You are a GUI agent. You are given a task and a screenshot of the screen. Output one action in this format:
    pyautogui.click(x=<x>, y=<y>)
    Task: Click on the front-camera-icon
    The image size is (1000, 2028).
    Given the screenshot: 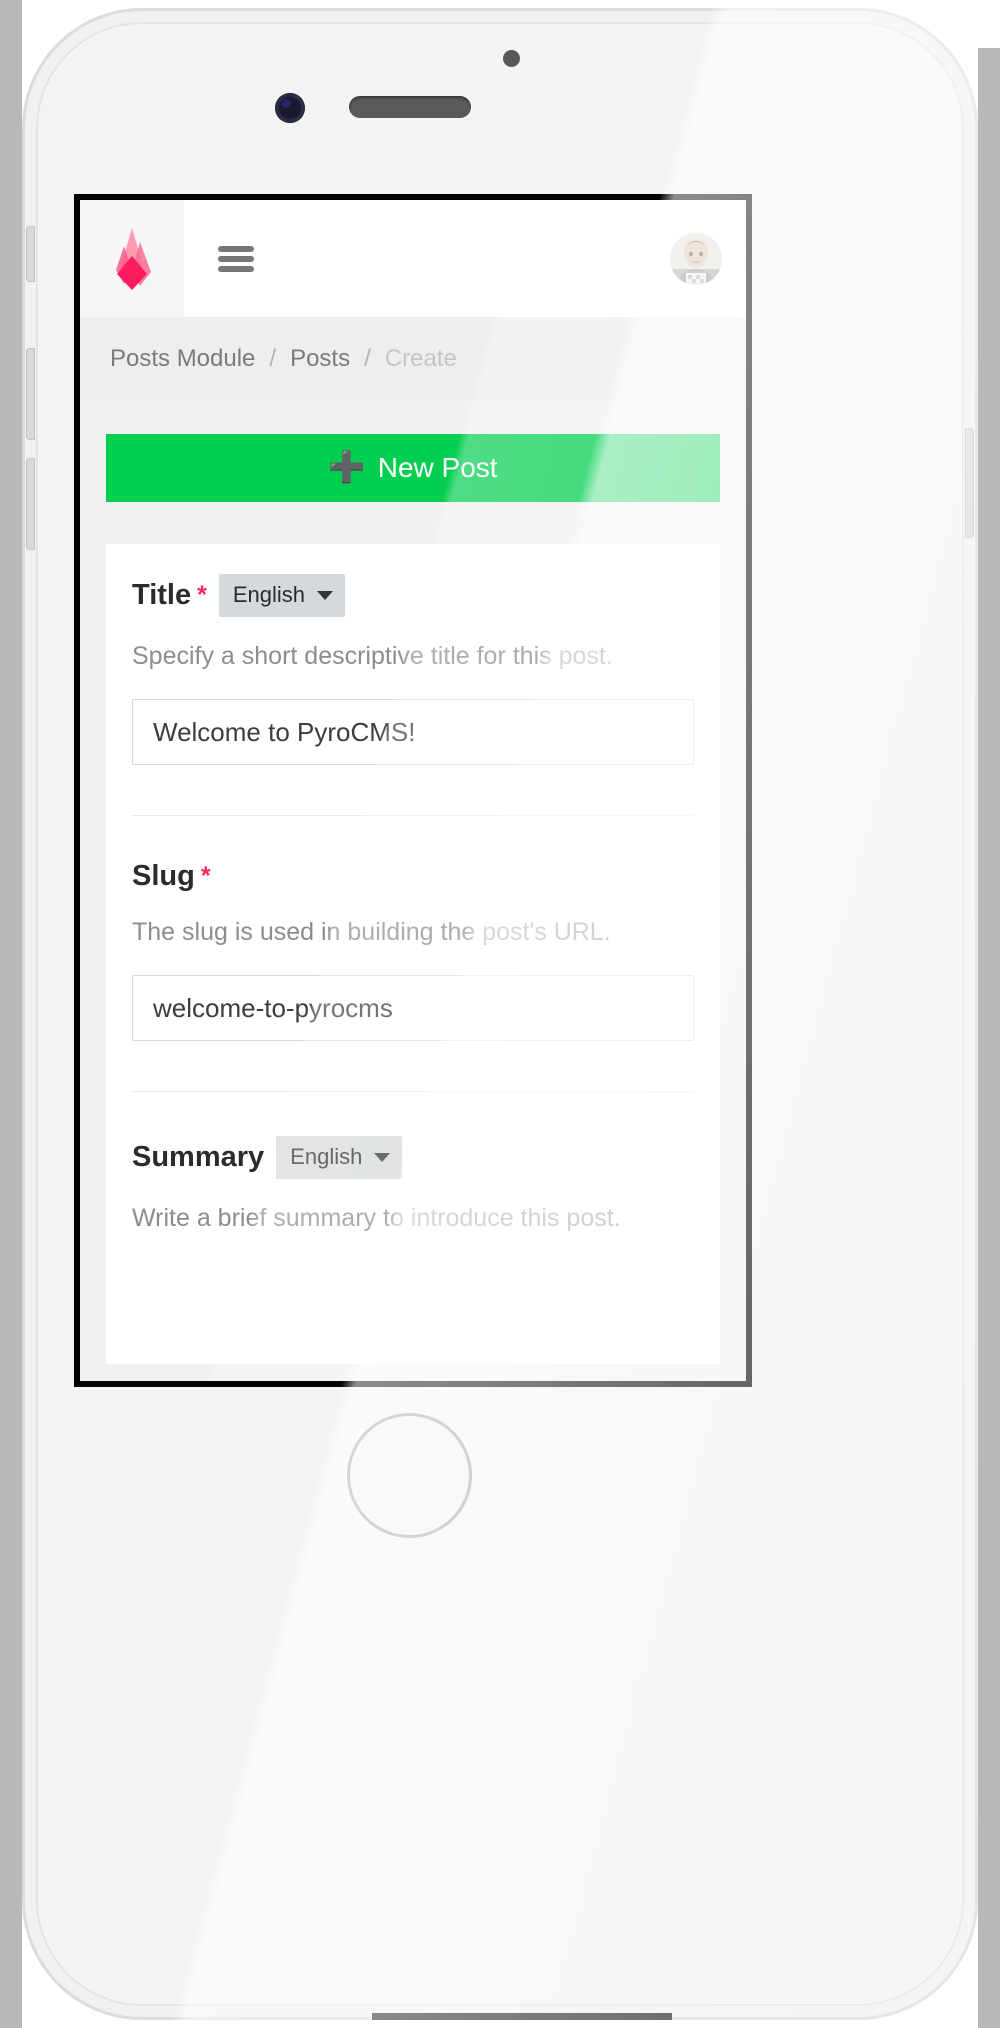 What is the action you would take?
    pyautogui.click(x=290, y=108)
    